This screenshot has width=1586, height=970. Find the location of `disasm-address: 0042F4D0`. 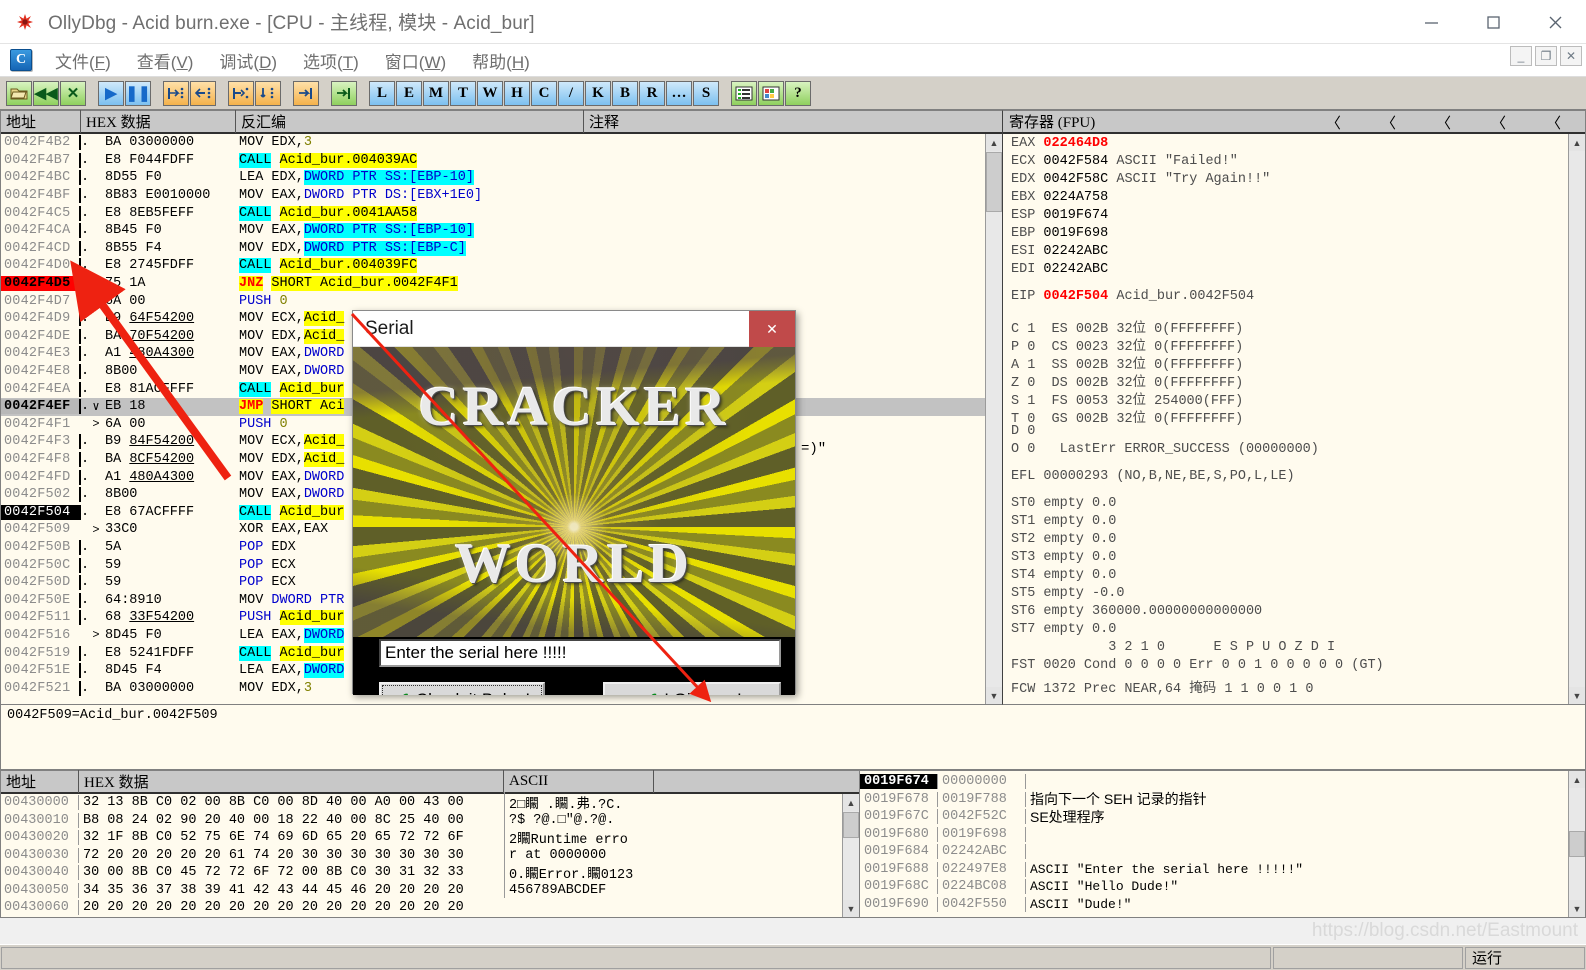

disasm-address: 0042F4D0 is located at coordinates (40, 265).